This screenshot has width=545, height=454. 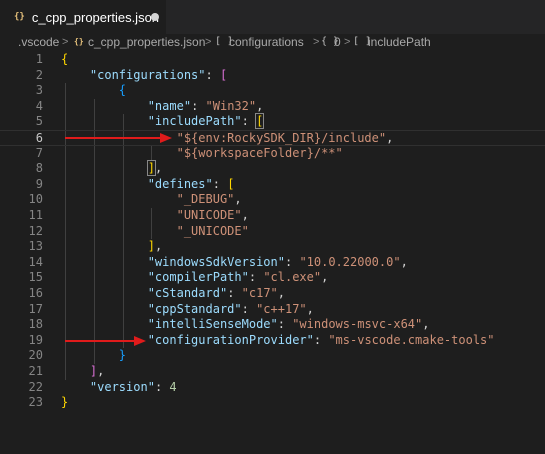 I want to click on code-line: 16 "cStandard": "c17",, so click(x=272, y=294).